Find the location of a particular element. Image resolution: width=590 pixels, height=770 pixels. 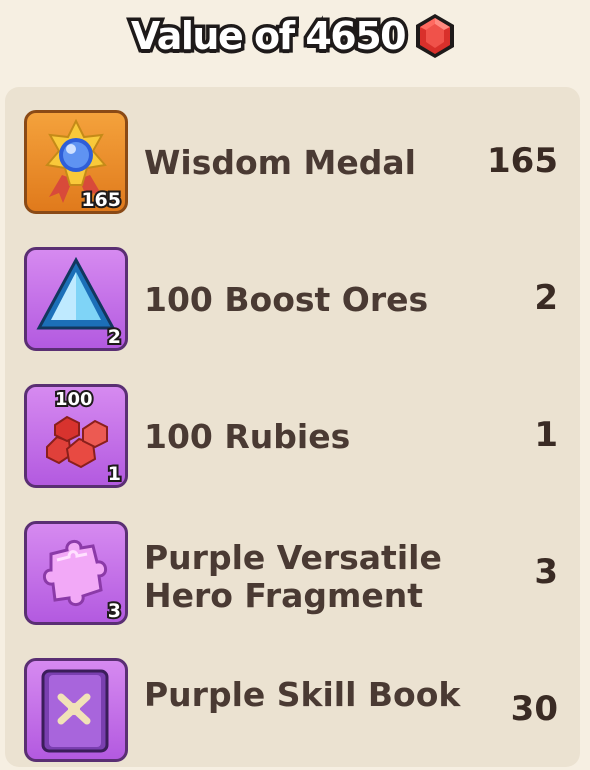

list-item: Purple Skill Book 30 is located at coordinates (292, 714).